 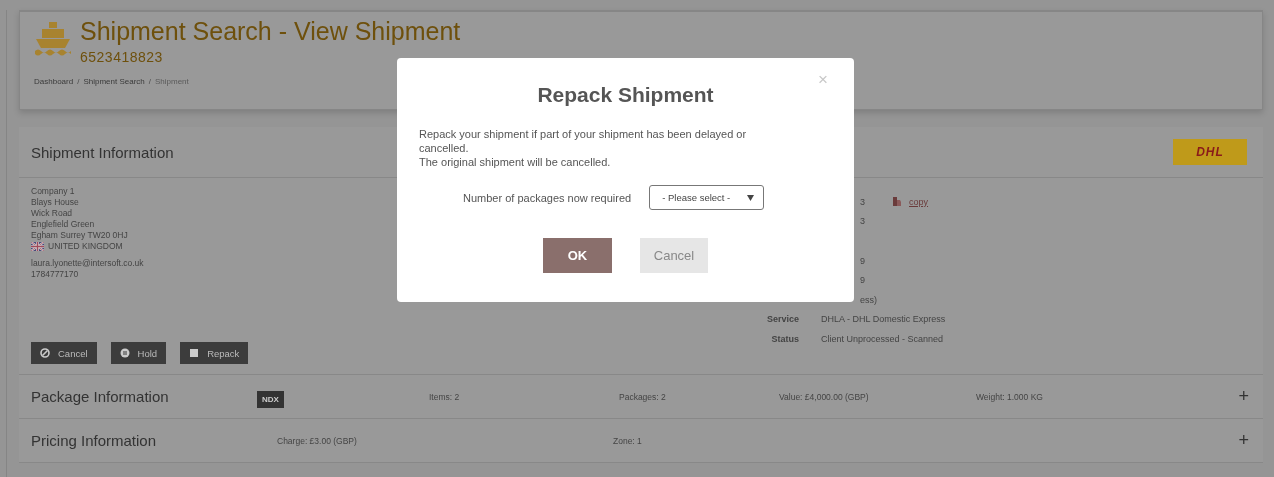 I want to click on carrier-logo: DHL, so click(x=1210, y=152).